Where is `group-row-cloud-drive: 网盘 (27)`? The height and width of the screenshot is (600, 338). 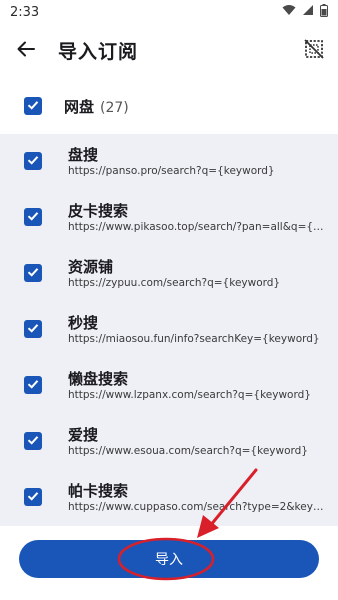
group-row-cloud-drive: 网盘 (27) is located at coordinates (169, 106).